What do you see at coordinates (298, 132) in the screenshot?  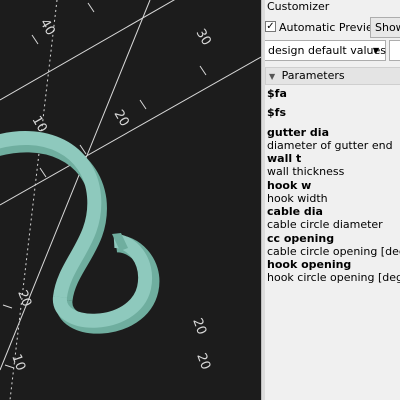 I see `param-name-gutter-dia: gutter dia` at bounding box center [298, 132].